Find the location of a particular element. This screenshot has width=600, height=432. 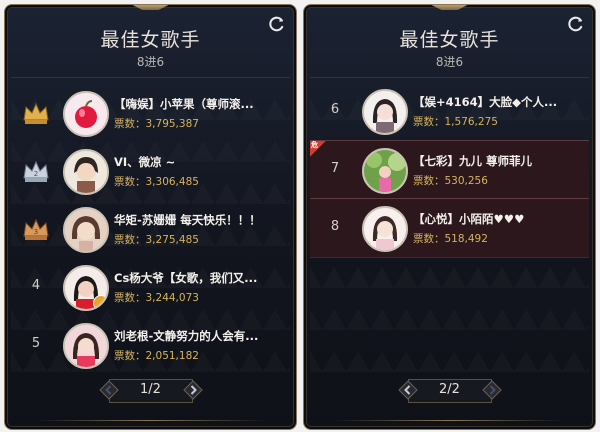

rank-number: 4 is located at coordinates (36, 285).